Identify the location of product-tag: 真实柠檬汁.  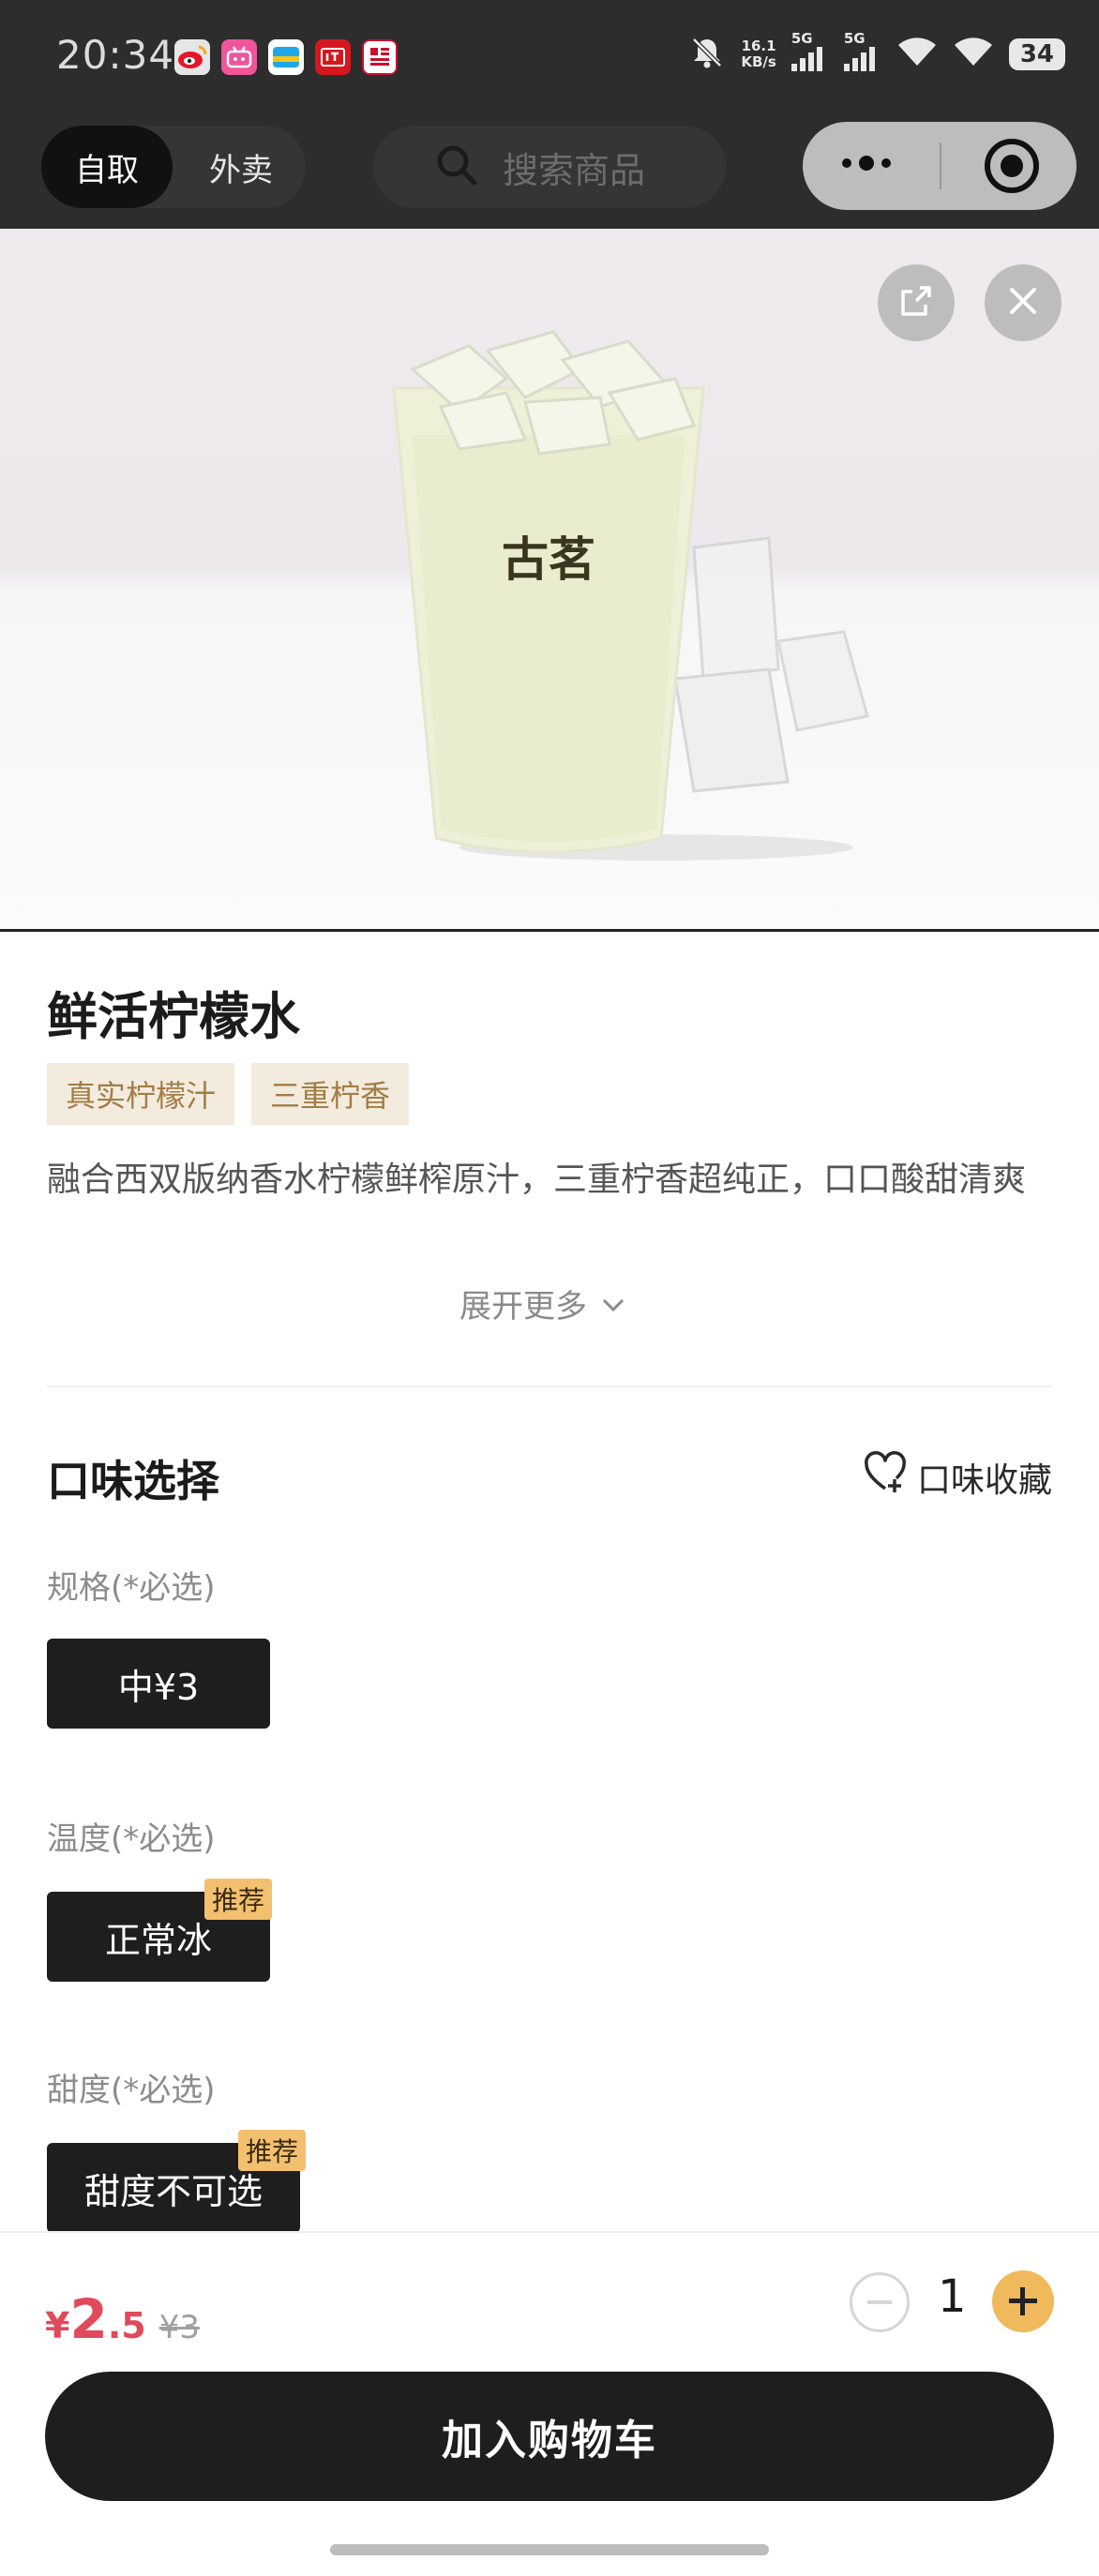
(141, 1094).